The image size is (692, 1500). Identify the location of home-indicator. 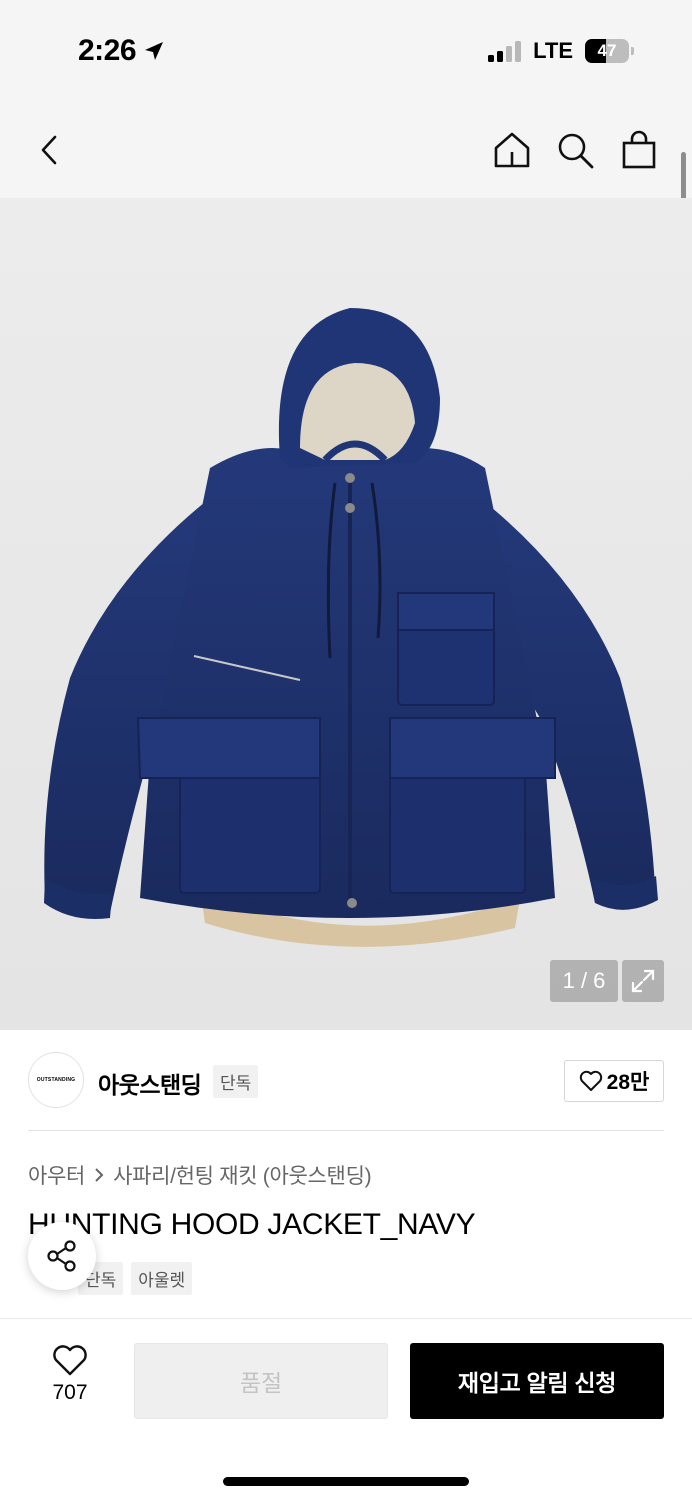
(346, 1481).